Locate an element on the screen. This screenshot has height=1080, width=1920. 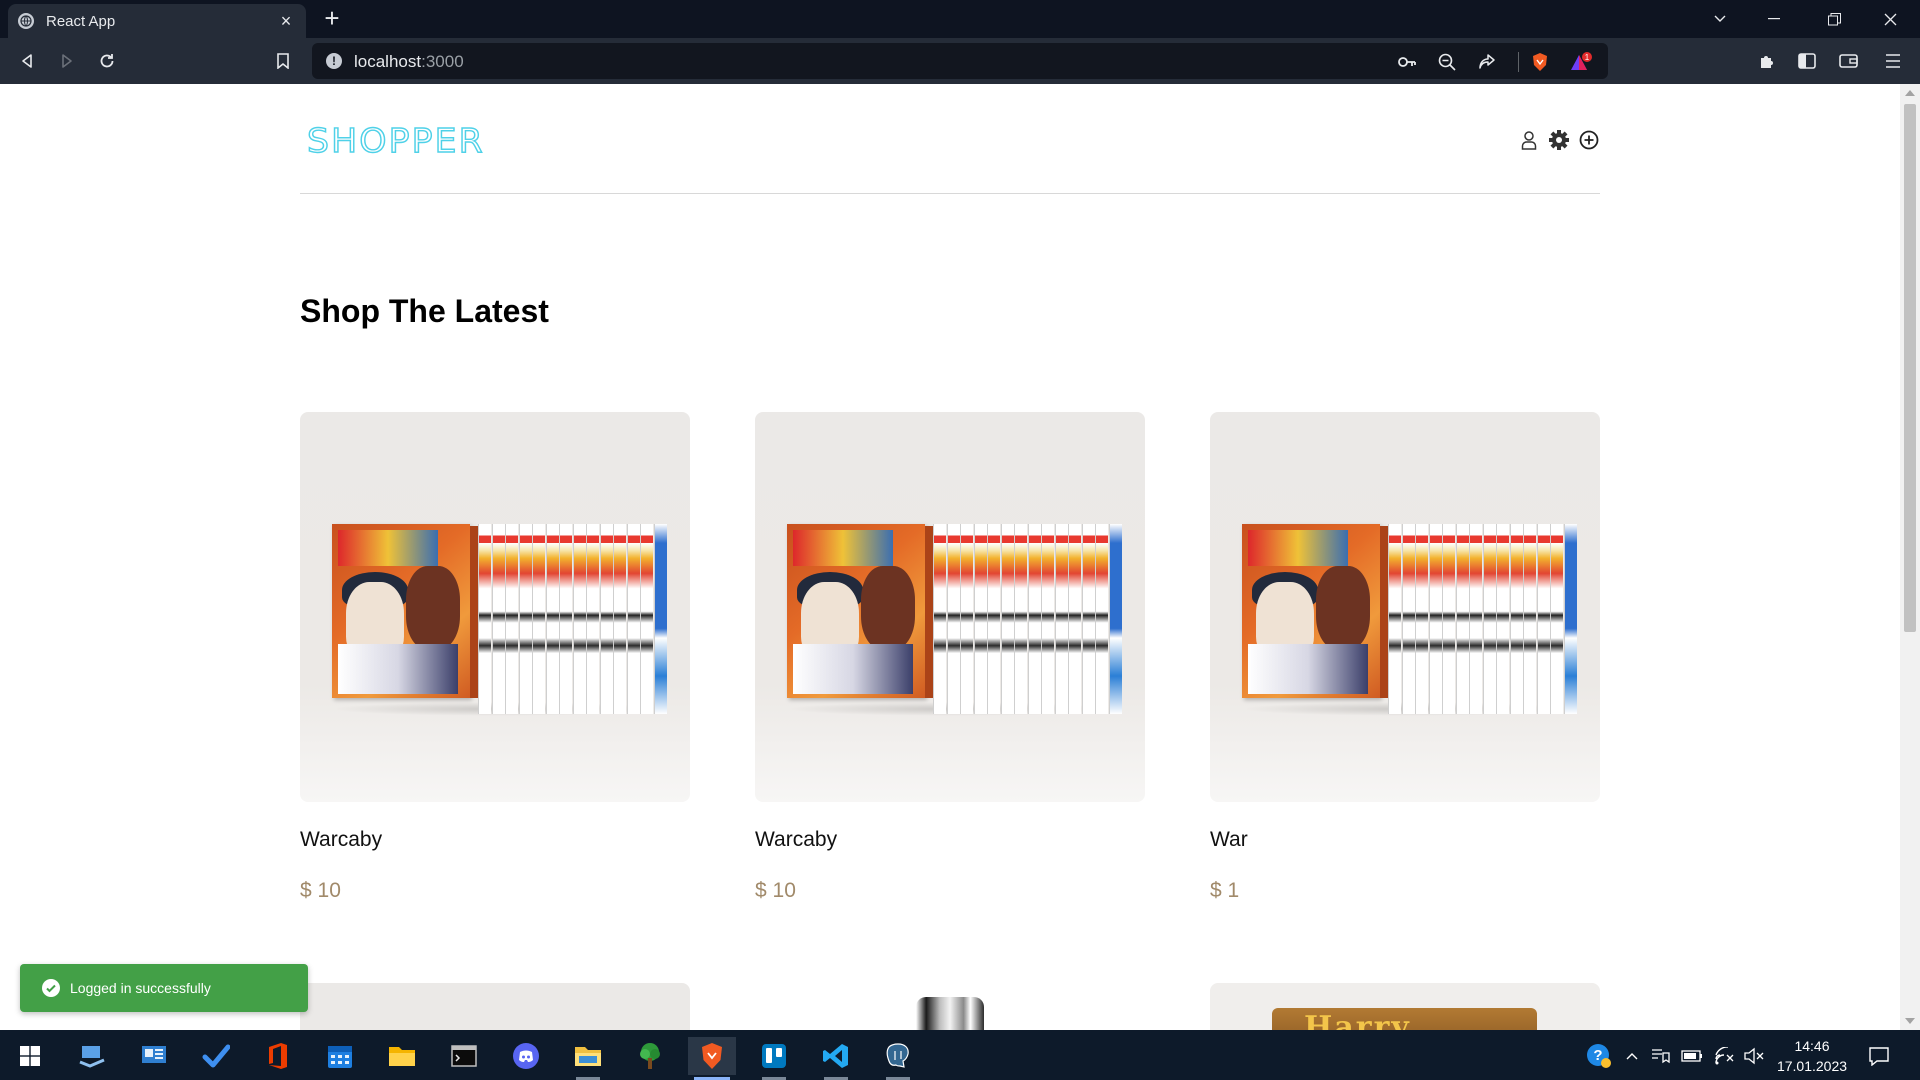
add-circle-icon is located at coordinates (1589, 140).